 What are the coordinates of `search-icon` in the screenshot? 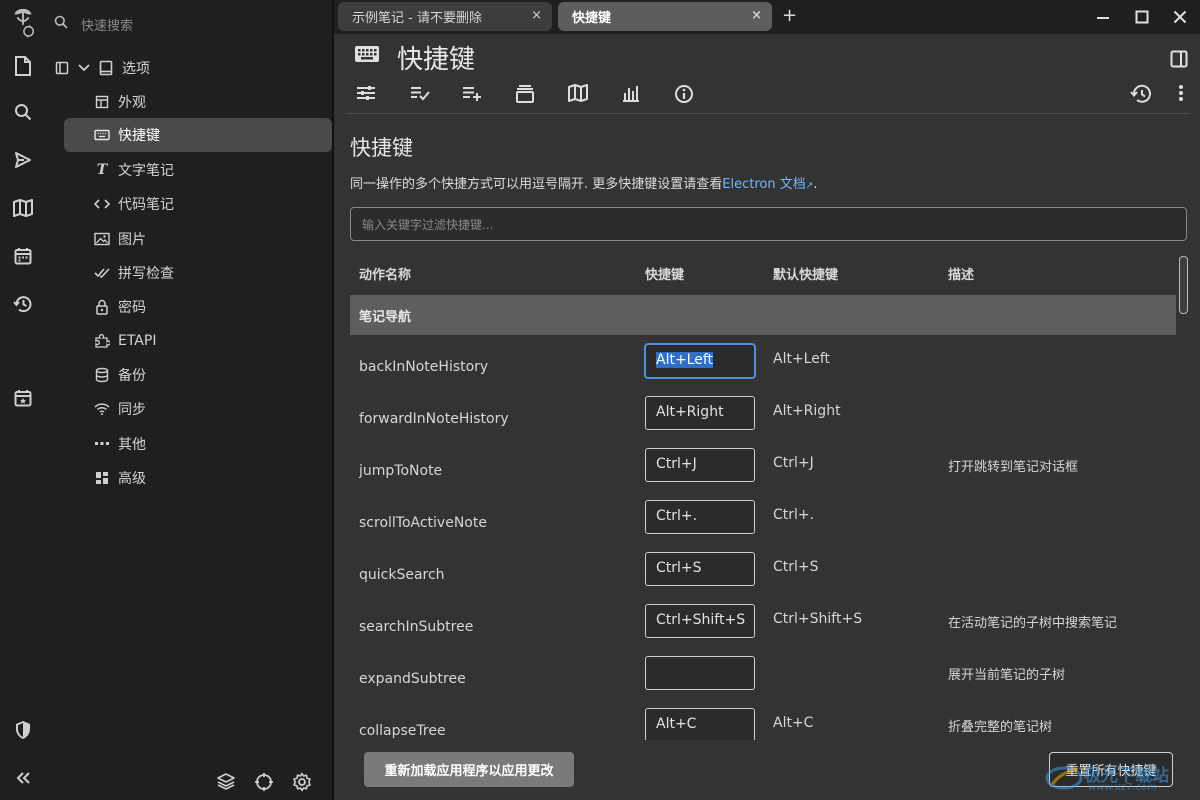 It's located at (23, 112).